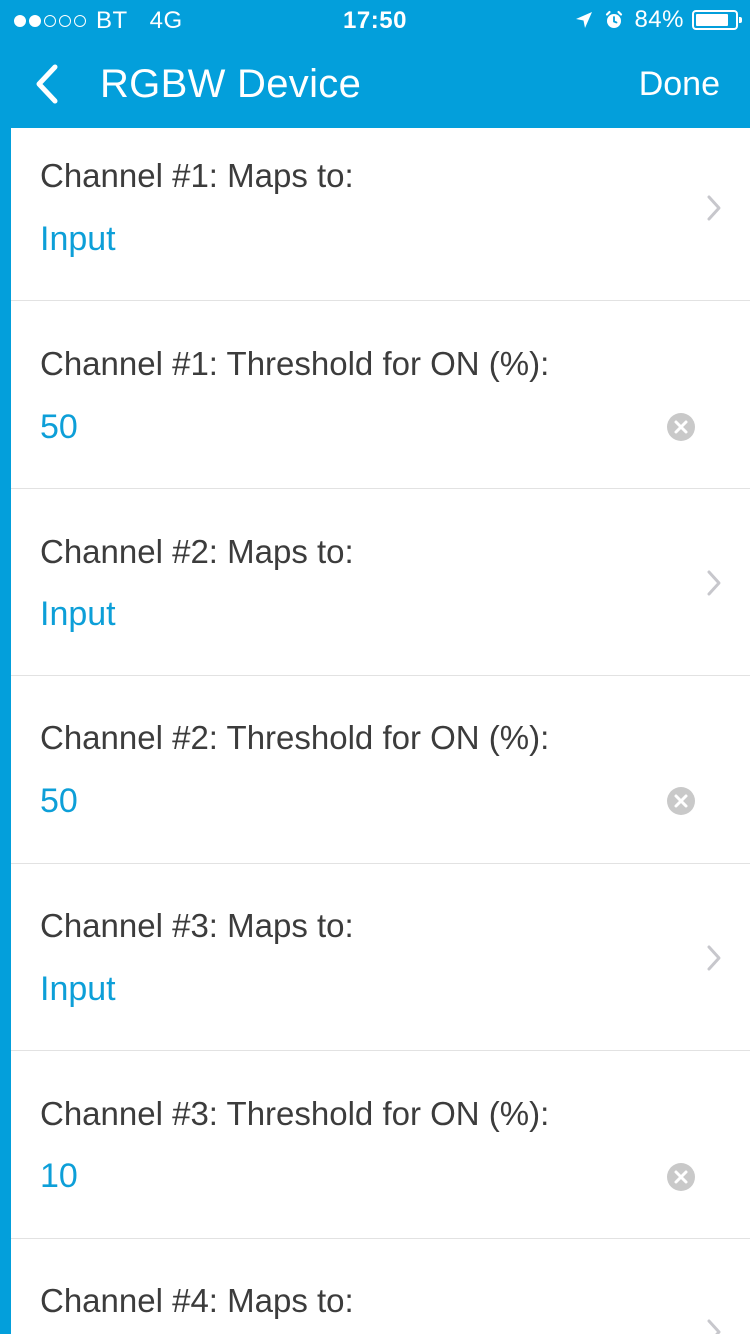 The image size is (750, 1334). Describe the element at coordinates (380, 1145) in the screenshot. I see `setting-row-channel-3-threshold: Channel #3: Threshold for ON (%): 10` at that location.